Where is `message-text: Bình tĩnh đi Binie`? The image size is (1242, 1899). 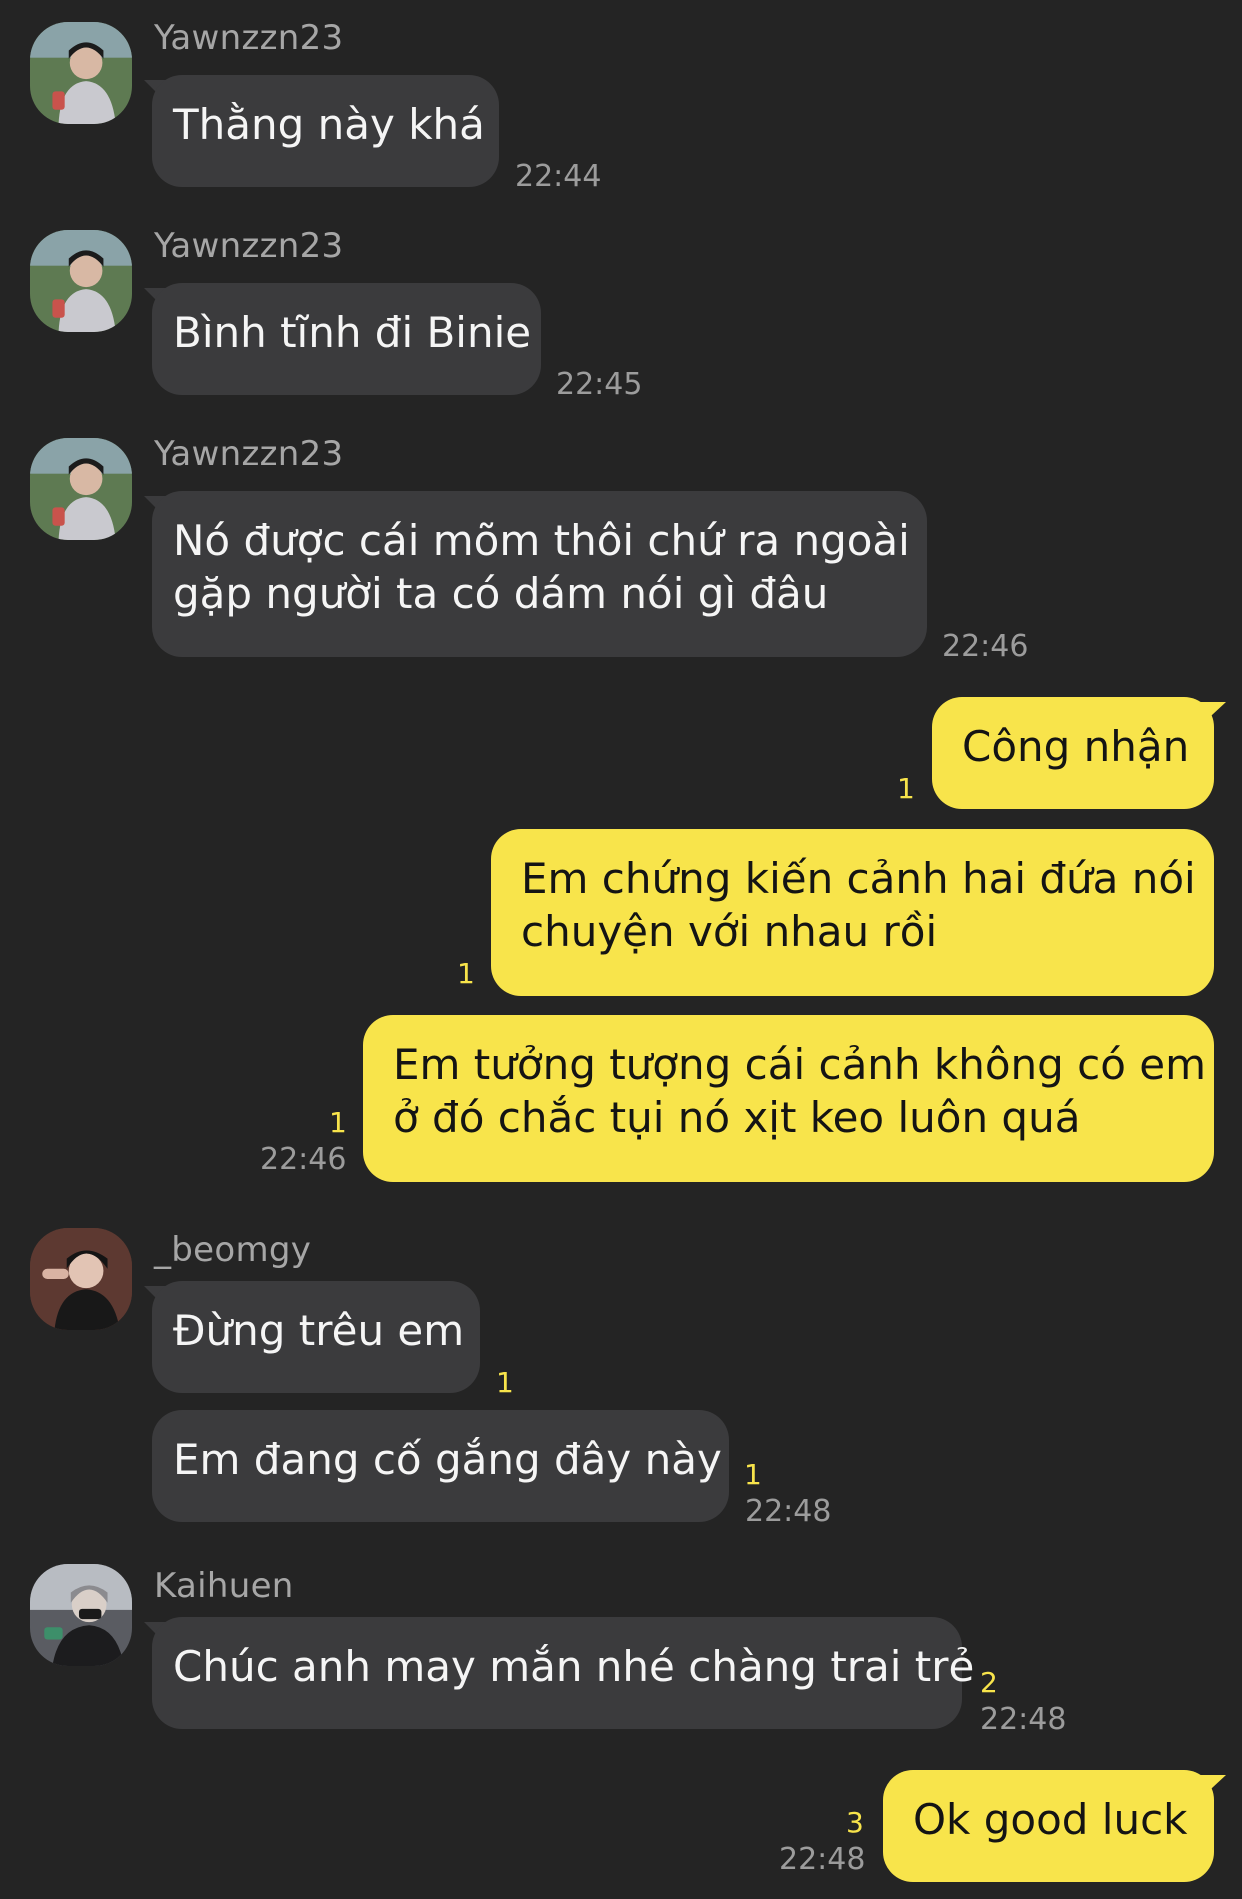 message-text: Bình tĩnh đi Binie is located at coordinates (352, 332).